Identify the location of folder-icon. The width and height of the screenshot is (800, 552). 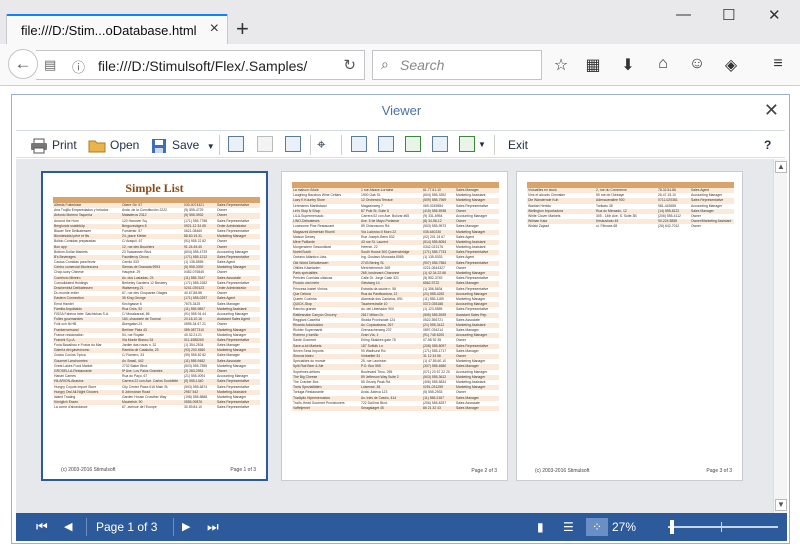
(97, 146).